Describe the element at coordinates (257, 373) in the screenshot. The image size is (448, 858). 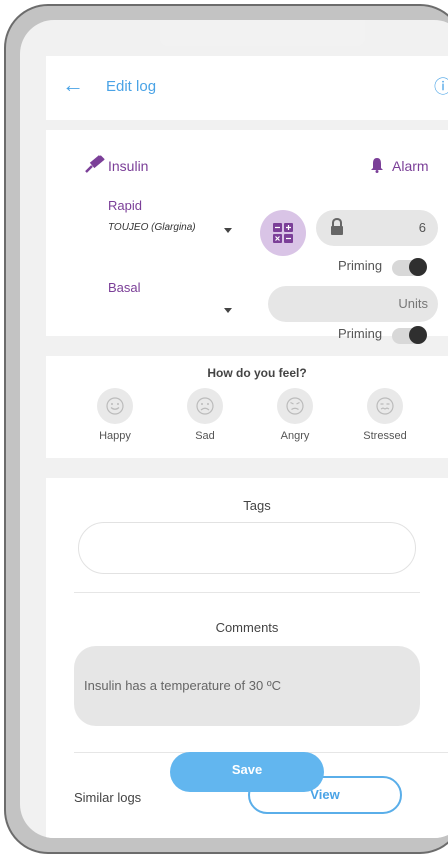
I see `feel-title: How do you feel?` at that location.